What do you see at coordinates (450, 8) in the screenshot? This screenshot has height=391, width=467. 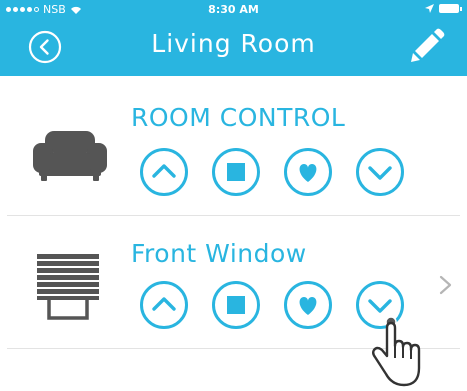 I see `battery-icon` at bounding box center [450, 8].